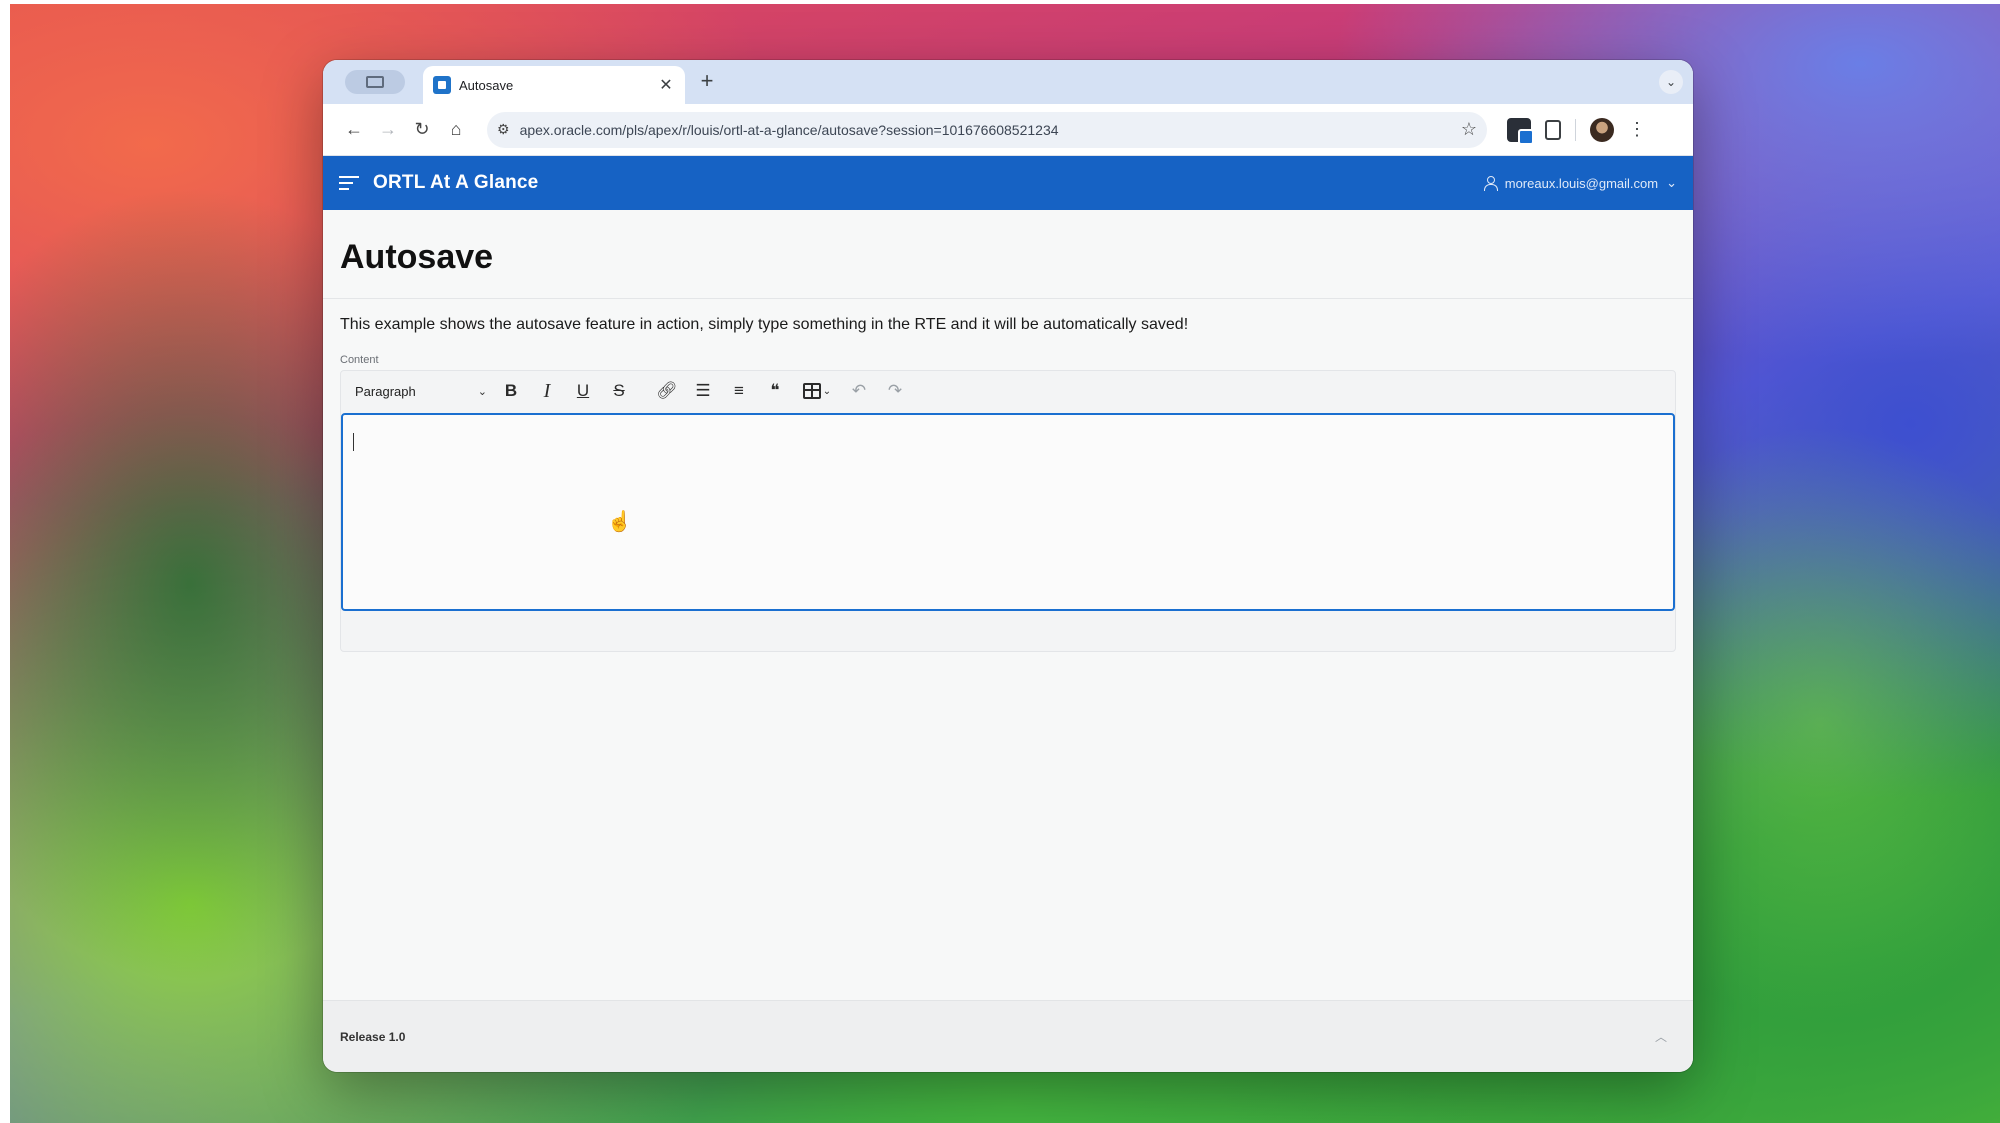  What do you see at coordinates (619, 391) in the screenshot?
I see `strikethrough-icon: S` at bounding box center [619, 391].